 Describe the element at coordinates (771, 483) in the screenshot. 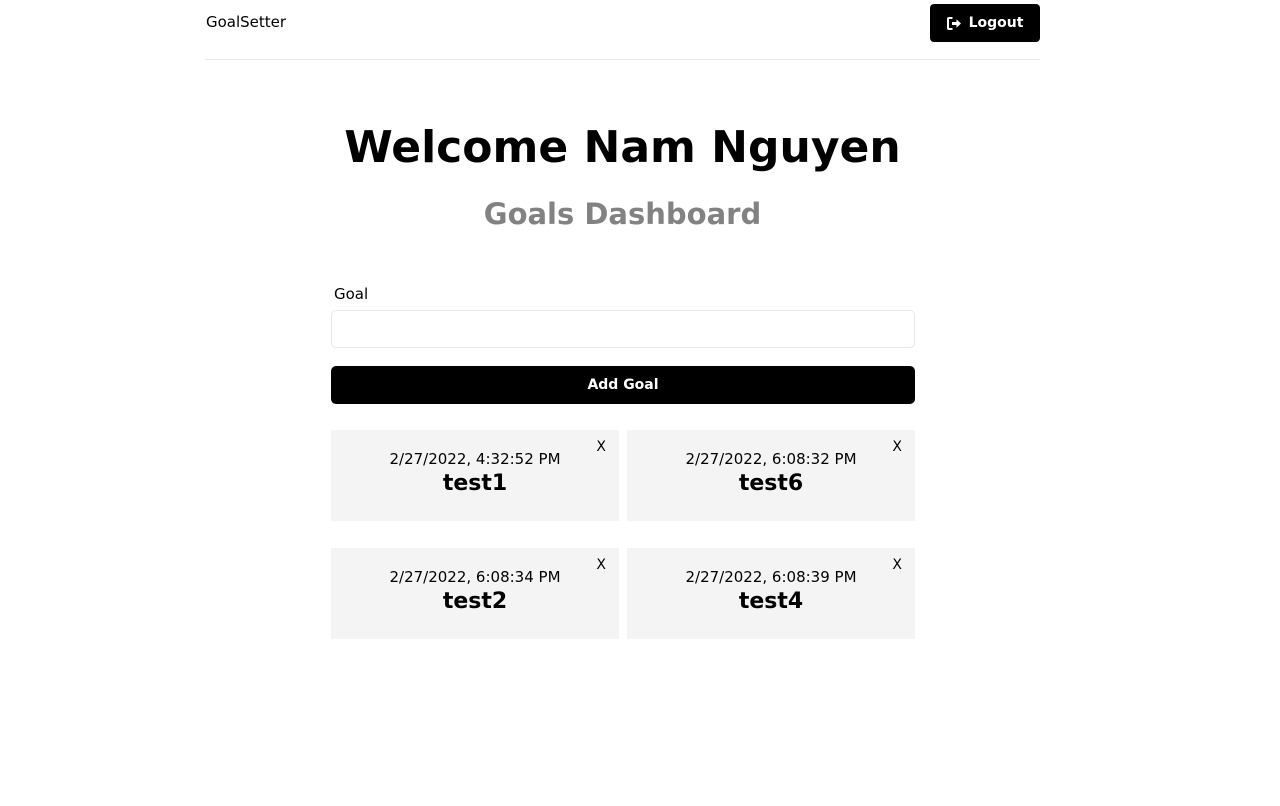

I see `goal-text: test6` at that location.